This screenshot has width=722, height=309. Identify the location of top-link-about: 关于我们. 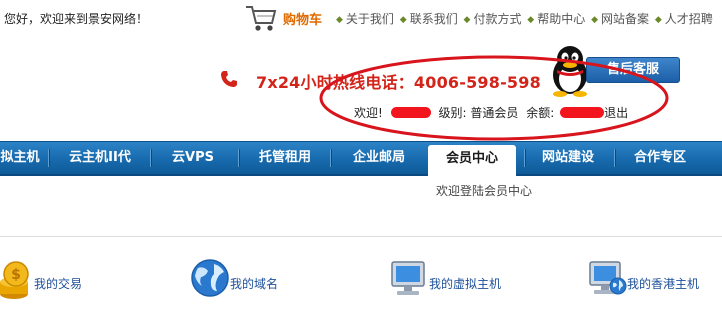
(370, 19).